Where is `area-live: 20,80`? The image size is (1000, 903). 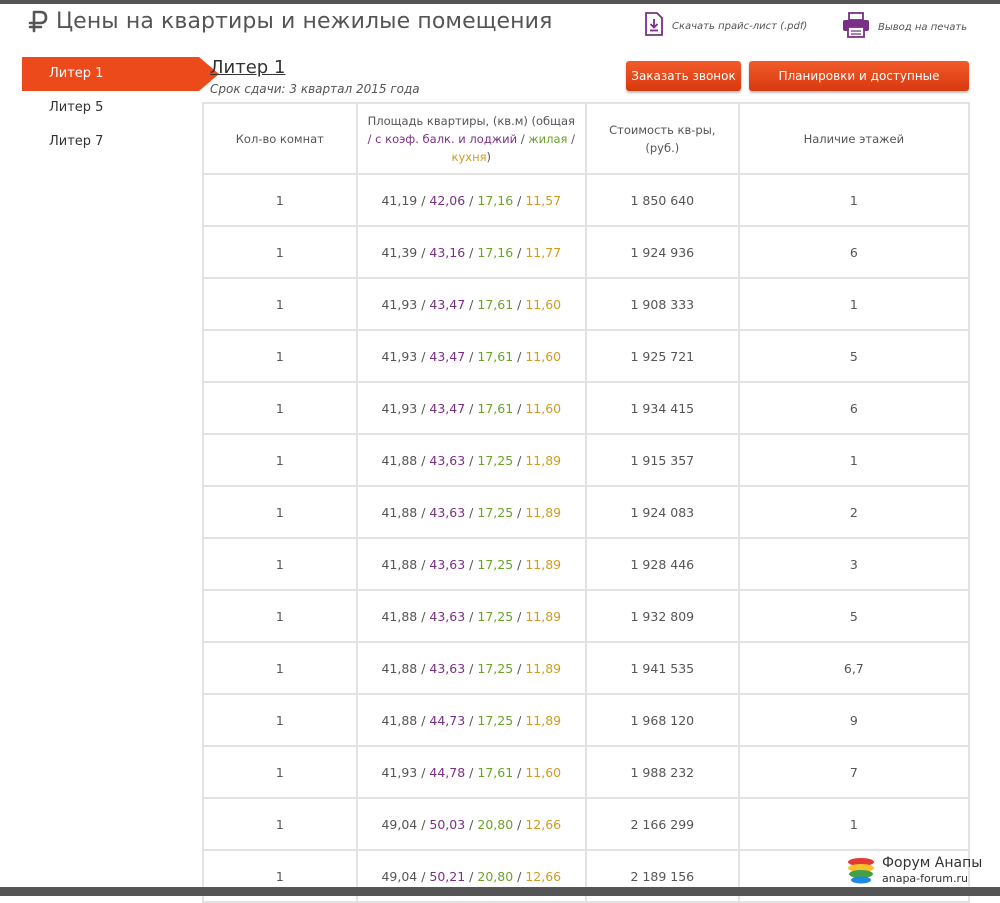 area-live: 20,80 is located at coordinates (495, 824).